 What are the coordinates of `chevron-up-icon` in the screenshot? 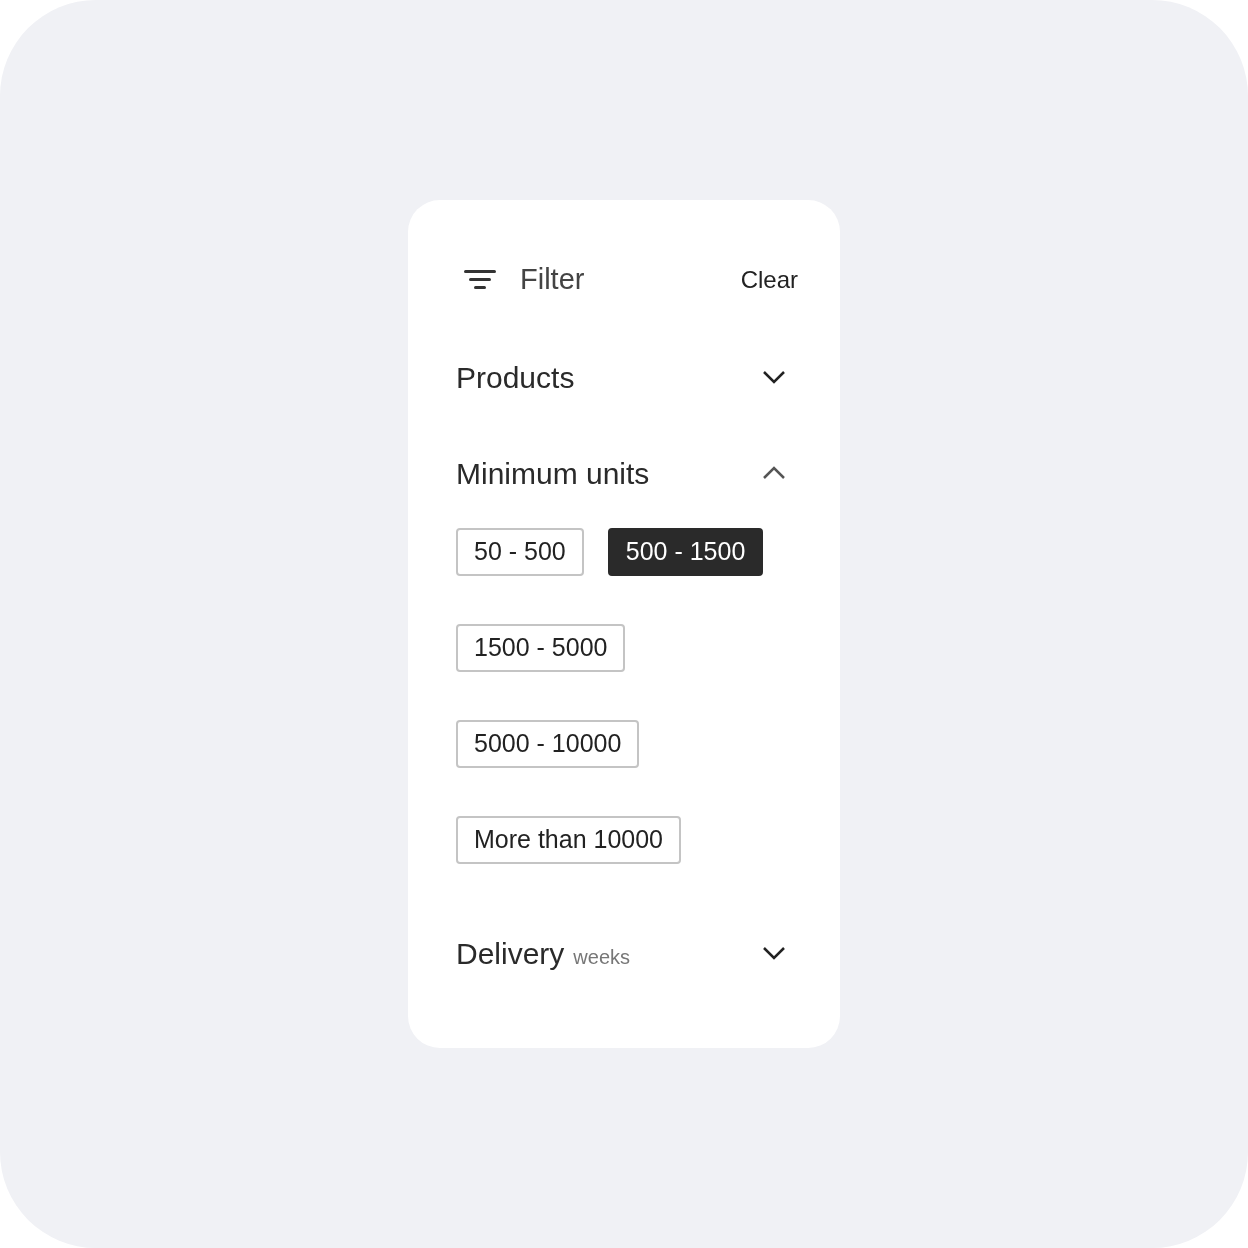 It's located at (774, 473).